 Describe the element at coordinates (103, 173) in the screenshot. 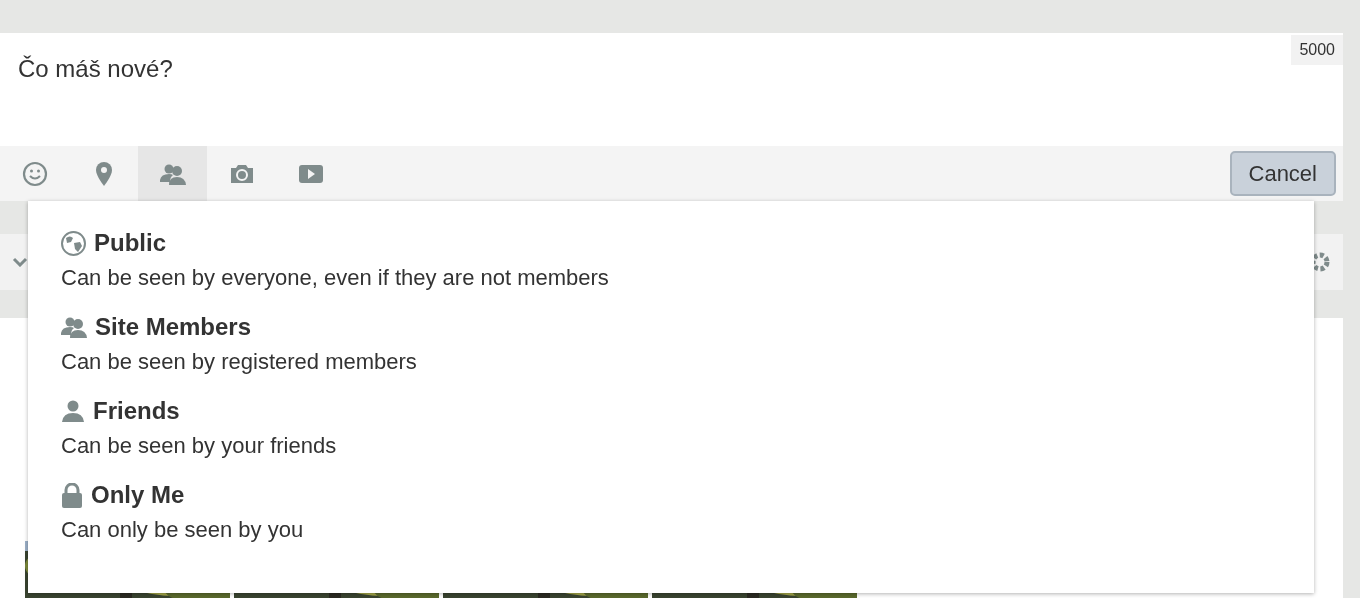

I see `map-pin-icon` at that location.